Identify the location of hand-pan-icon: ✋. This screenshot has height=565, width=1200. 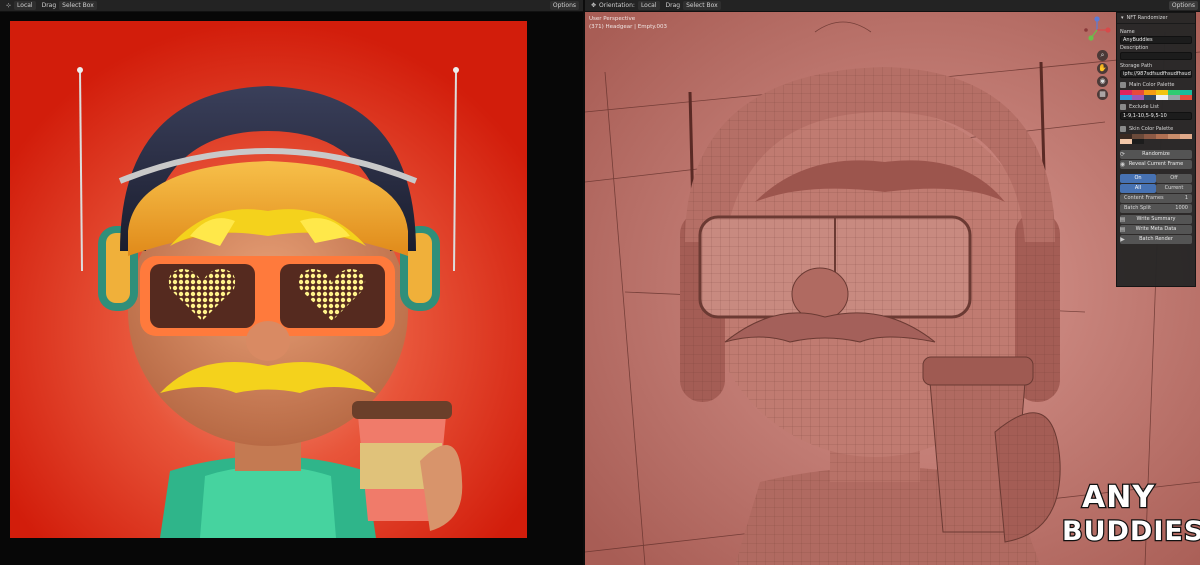
(1102, 68).